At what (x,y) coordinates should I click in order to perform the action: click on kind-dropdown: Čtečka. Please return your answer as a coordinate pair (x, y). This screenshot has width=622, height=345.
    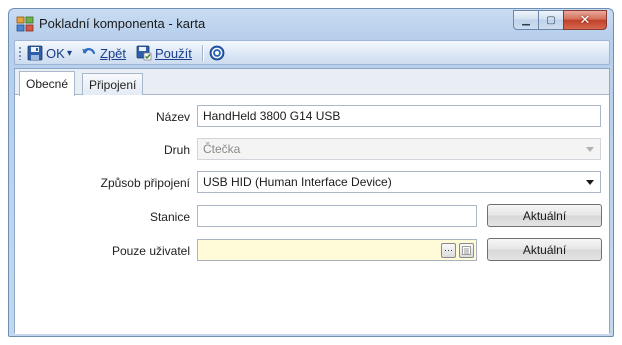
    Looking at the image, I should click on (399, 149).